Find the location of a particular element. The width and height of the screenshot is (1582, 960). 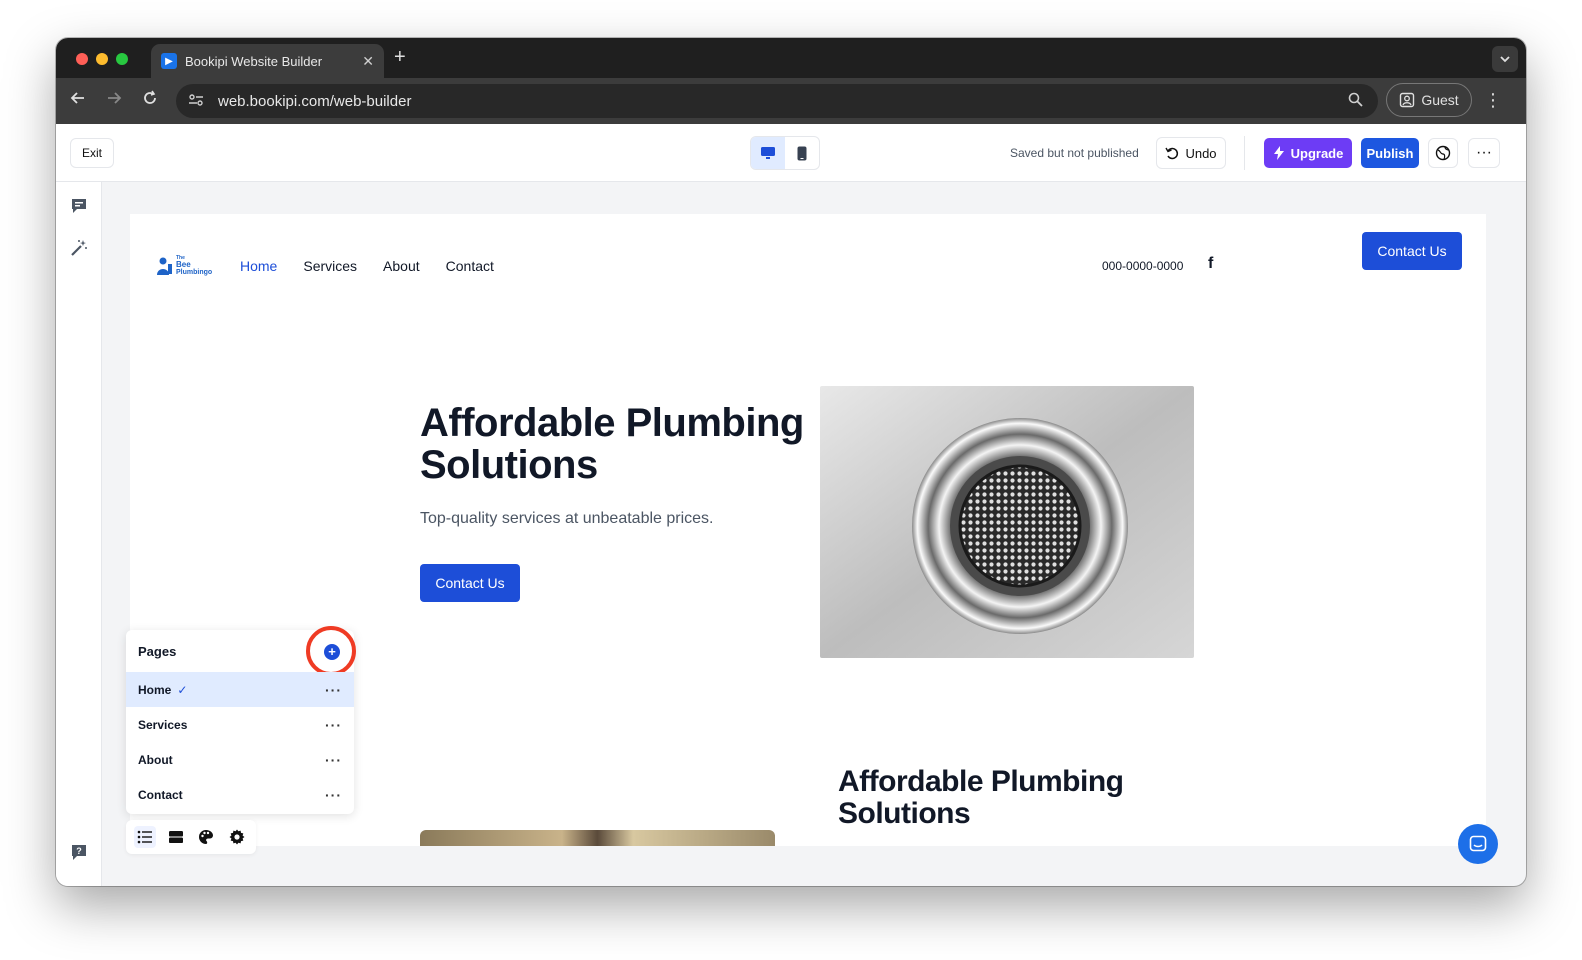

profile-button: Guest is located at coordinates (1429, 100).